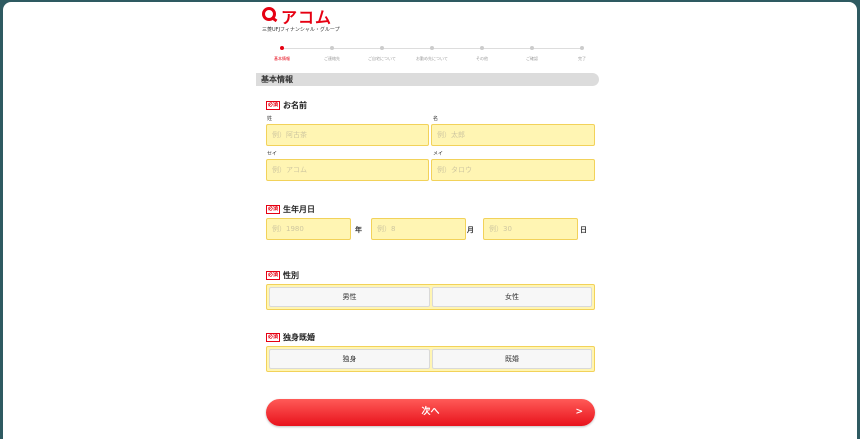 The width and height of the screenshot is (860, 439). I want to click on gender-female-button: 女性, so click(512, 297).